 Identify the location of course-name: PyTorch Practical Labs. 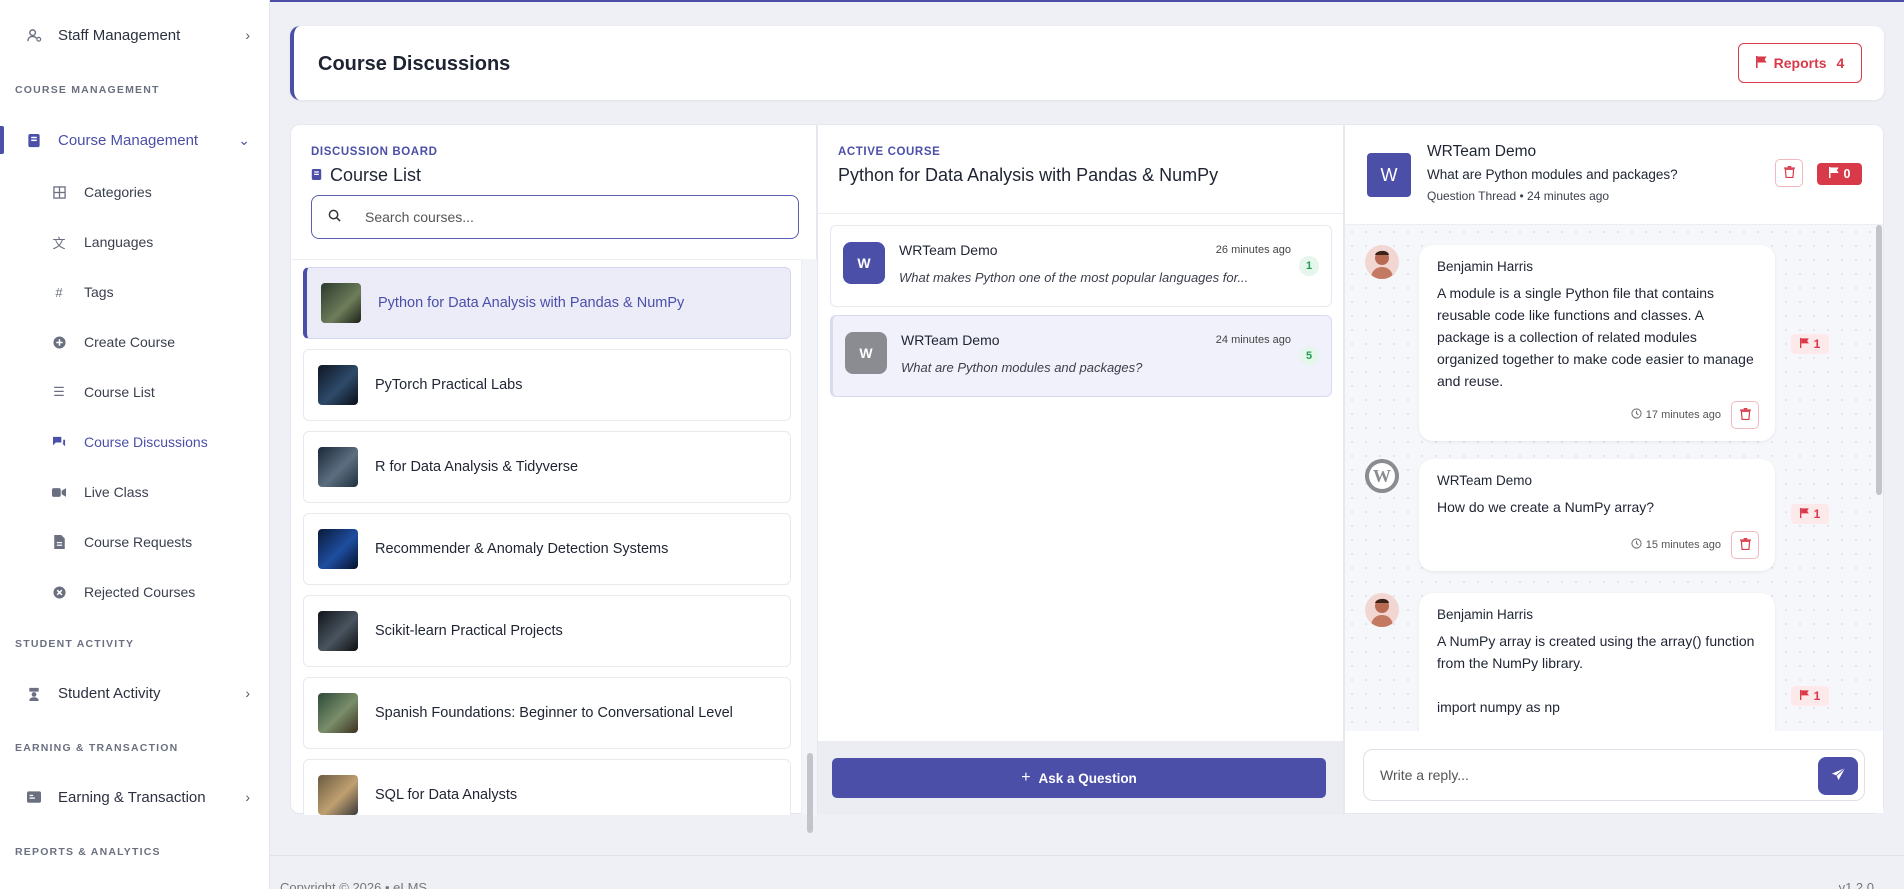
(449, 385).